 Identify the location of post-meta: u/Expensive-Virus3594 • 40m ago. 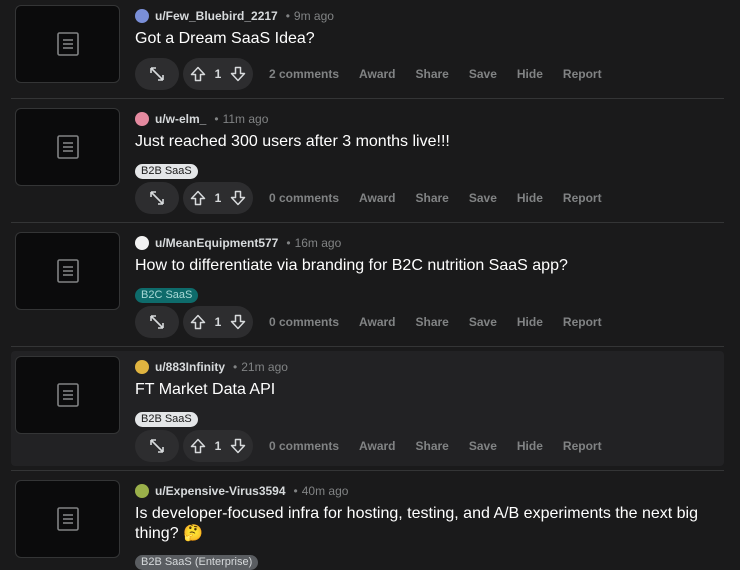
(241, 491).